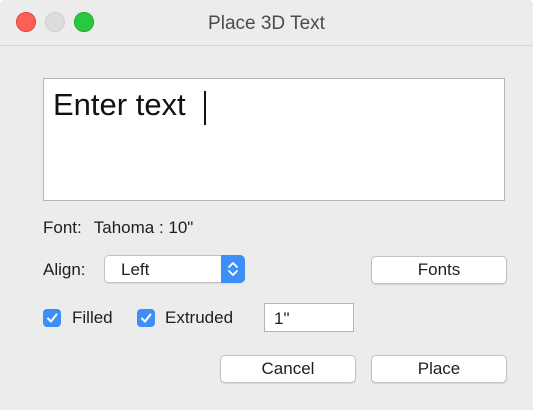 The height and width of the screenshot is (410, 533). Describe the element at coordinates (119, 104) in the screenshot. I see `text-input-value: Enter text` at that location.